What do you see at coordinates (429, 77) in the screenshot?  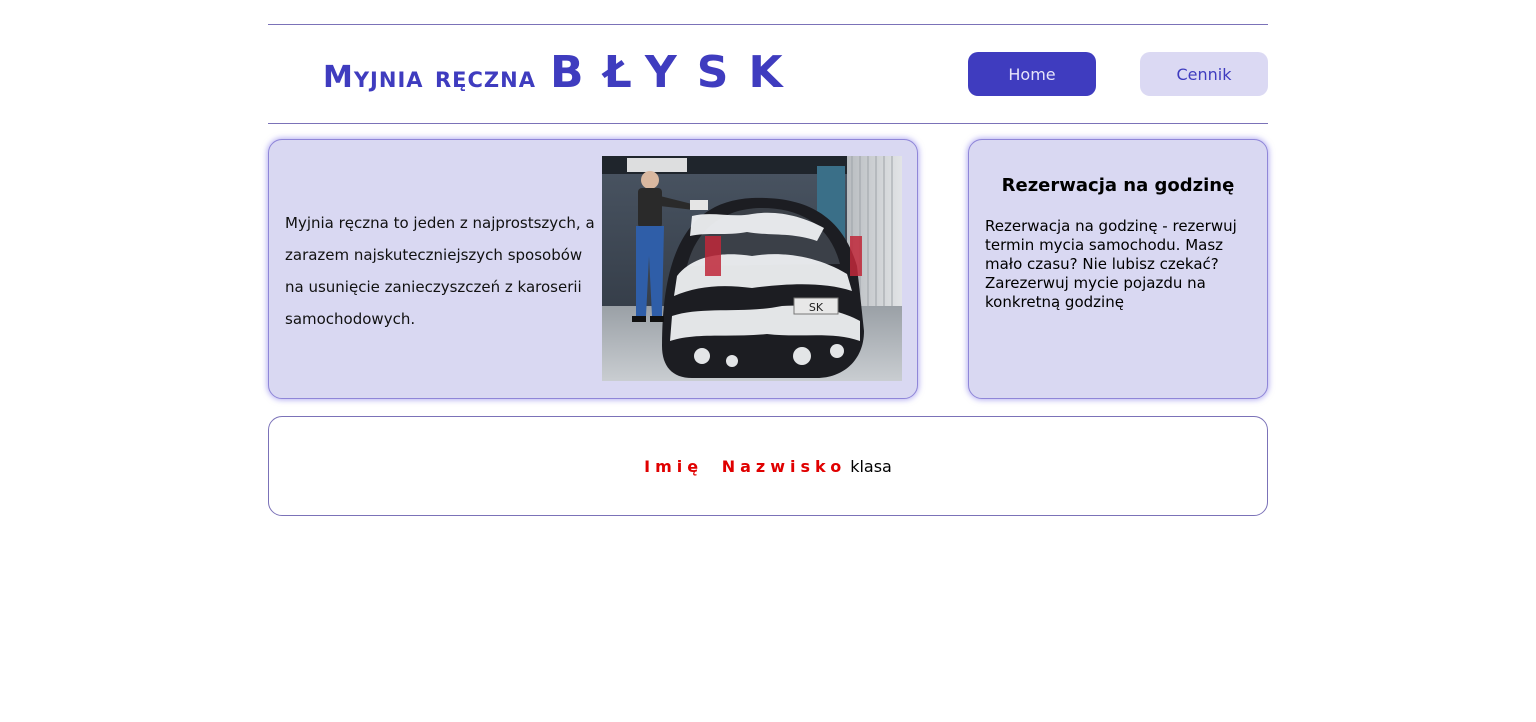 I see `logo-text: Myjnia ręczna` at bounding box center [429, 77].